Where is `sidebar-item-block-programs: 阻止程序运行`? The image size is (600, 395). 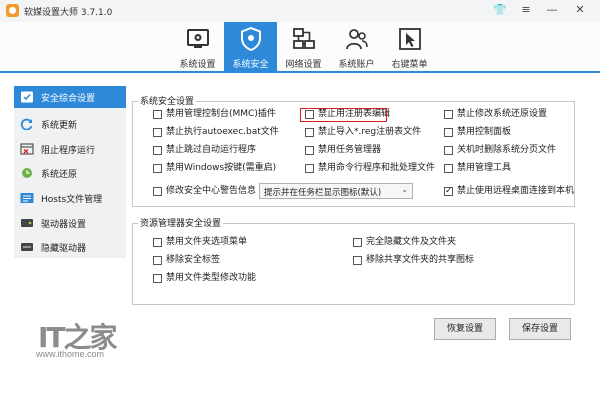
sidebar-item-block-programs: 阻止程序运行 is located at coordinates (70, 149).